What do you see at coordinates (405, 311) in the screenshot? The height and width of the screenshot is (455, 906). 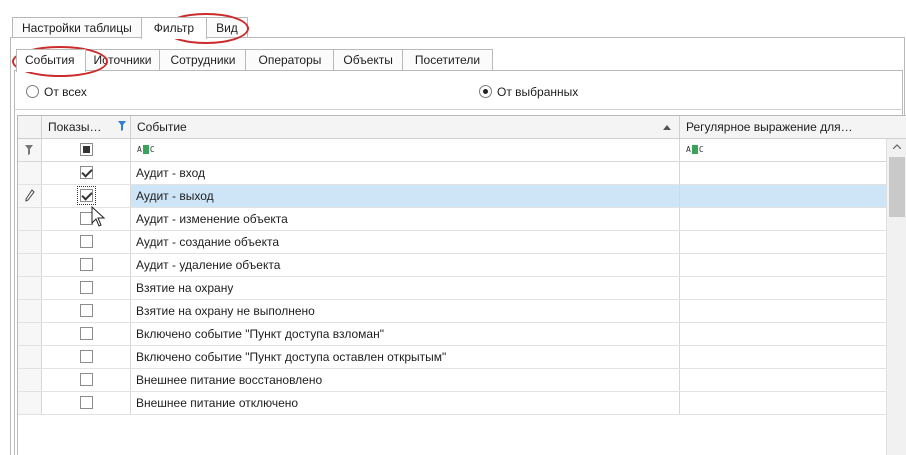 I see `event-cell: Взятие на охрану не выполнено` at bounding box center [405, 311].